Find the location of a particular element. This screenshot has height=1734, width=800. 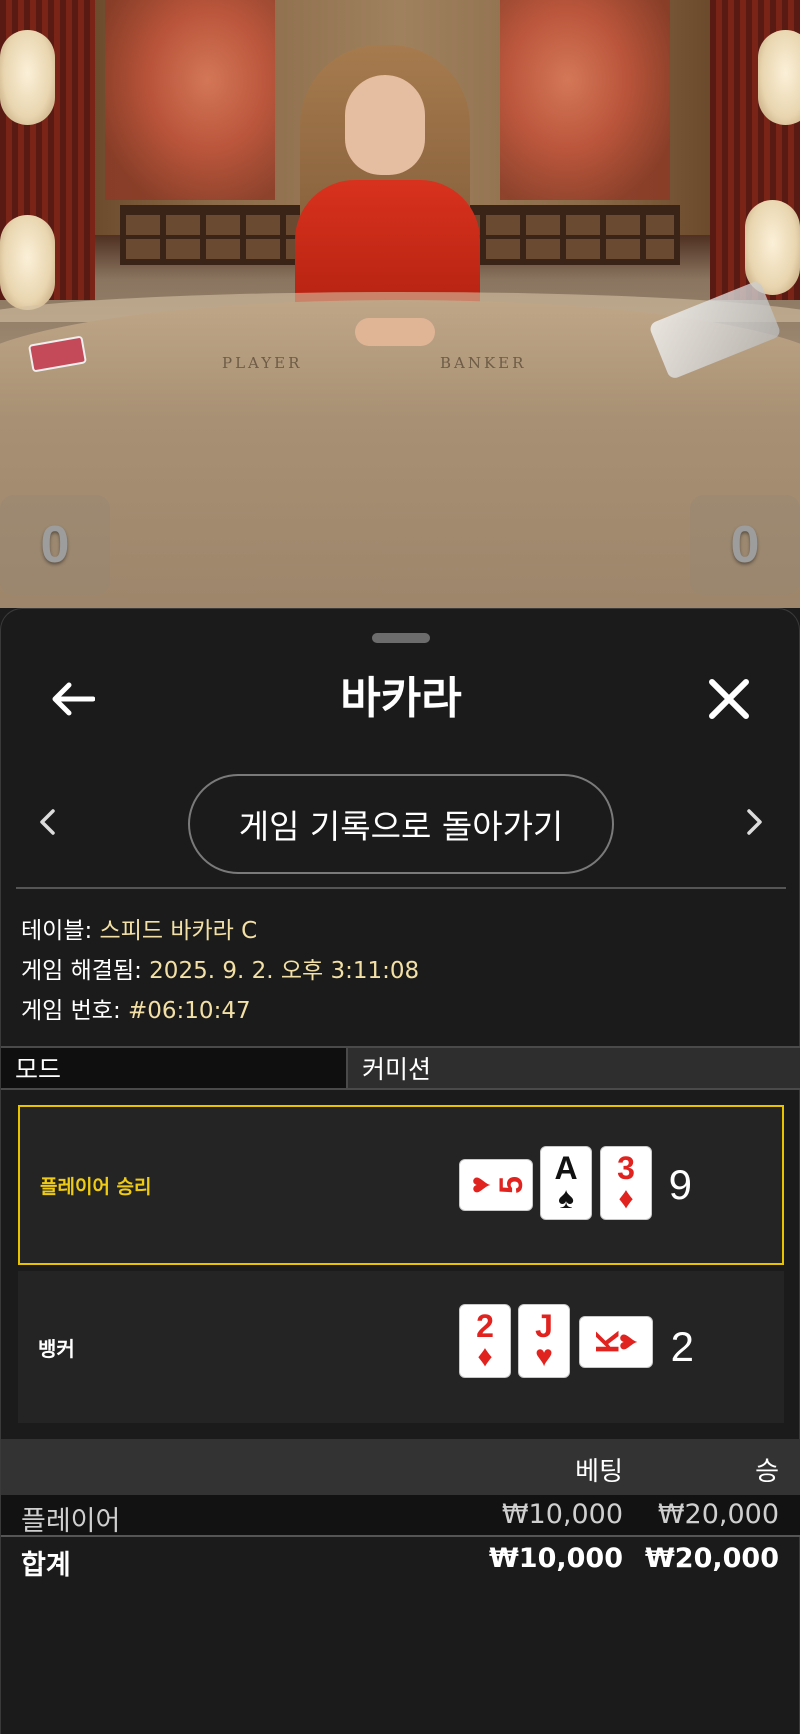

banker-card-2: J ♥ is located at coordinates (544, 1341).